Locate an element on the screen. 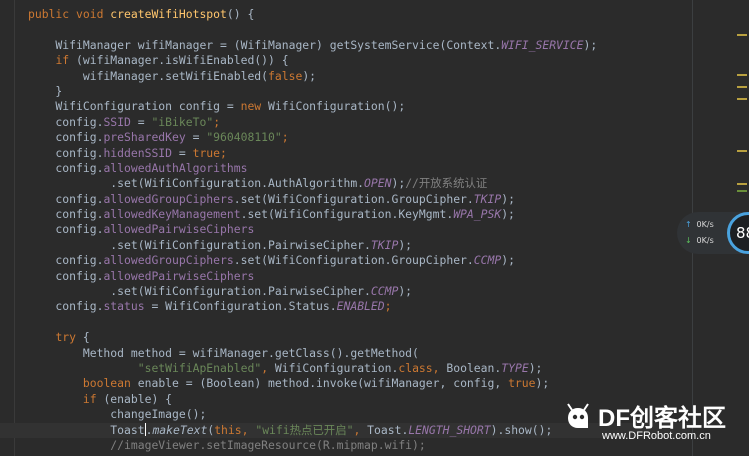 Image resolution: width=749 pixels, height=456 pixels. code-line: try { is located at coordinates (312, 337).